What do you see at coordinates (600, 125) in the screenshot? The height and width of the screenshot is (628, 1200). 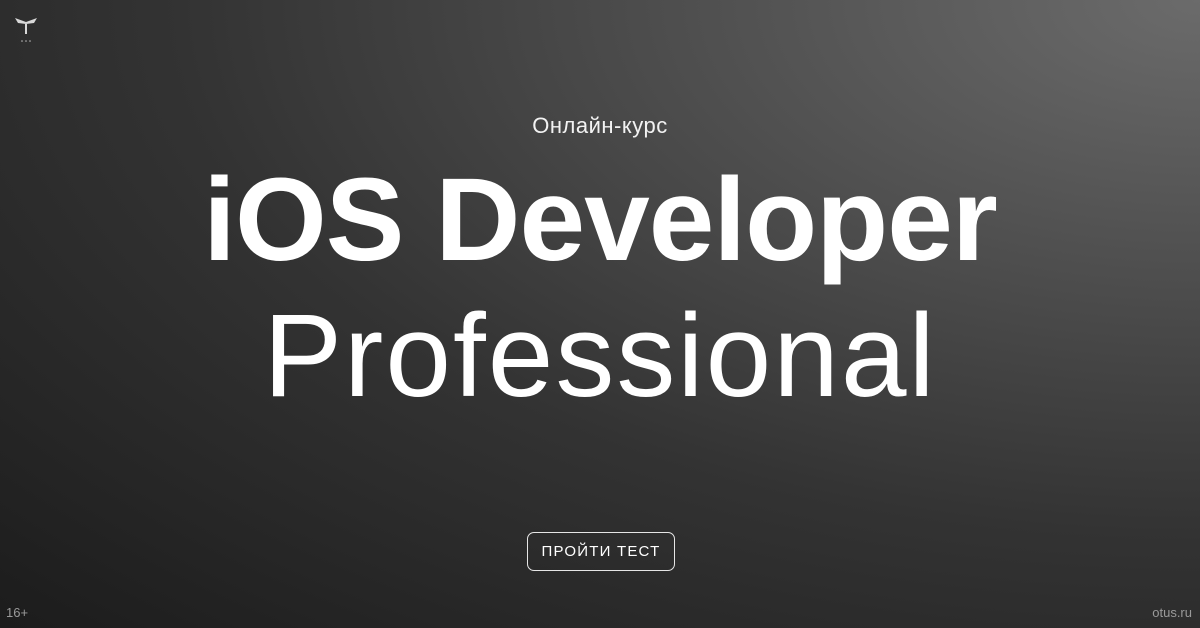 I see `course-type-label: Онлайн-курс` at bounding box center [600, 125].